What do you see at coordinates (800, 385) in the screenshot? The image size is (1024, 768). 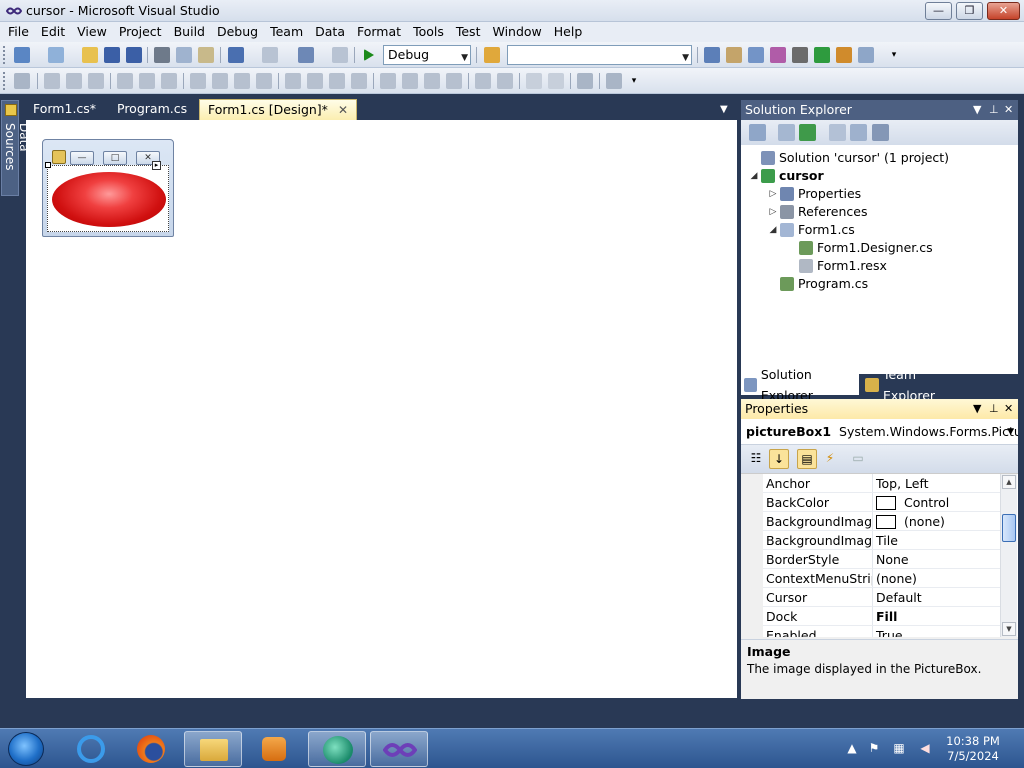 I see `tab-solution-explorer: Solution Explorer` at bounding box center [800, 385].